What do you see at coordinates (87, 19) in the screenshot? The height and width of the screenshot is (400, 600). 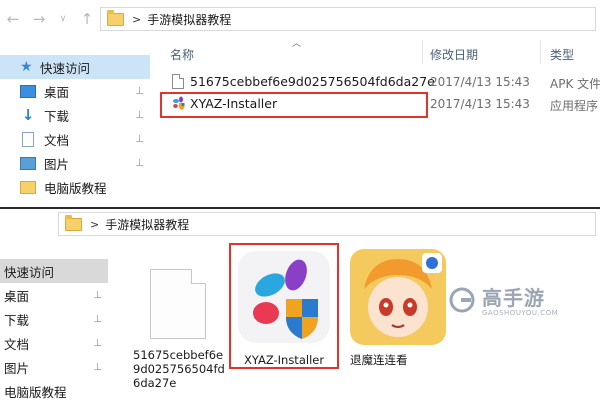 I see `up-arrow-icon: ↑` at bounding box center [87, 19].